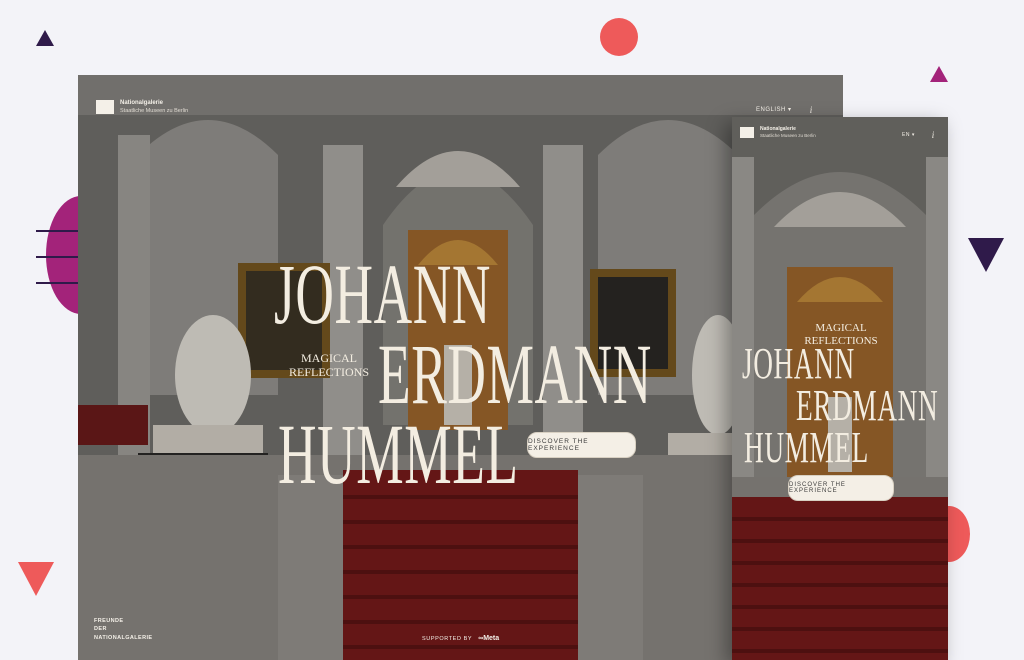 The image size is (1024, 660). Describe the element at coordinates (398, 454) in the screenshot. I see `title-line-3: HUMMEL` at that location.